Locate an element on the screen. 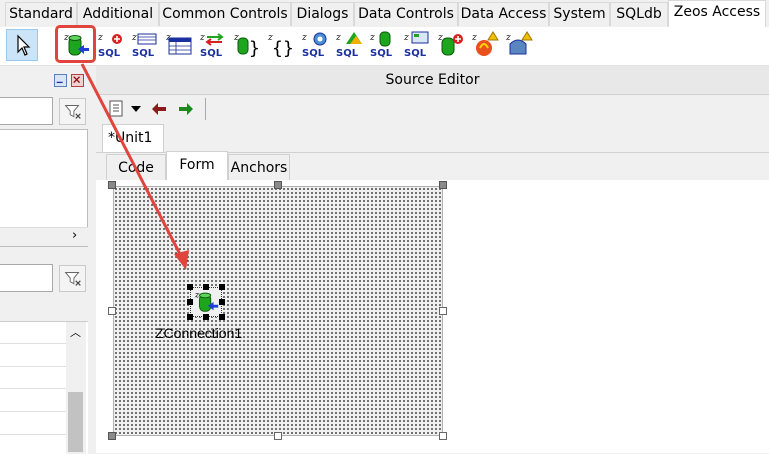 The width and height of the screenshot is (769, 454). dropdown-arrow-icon is located at coordinates (136, 109).